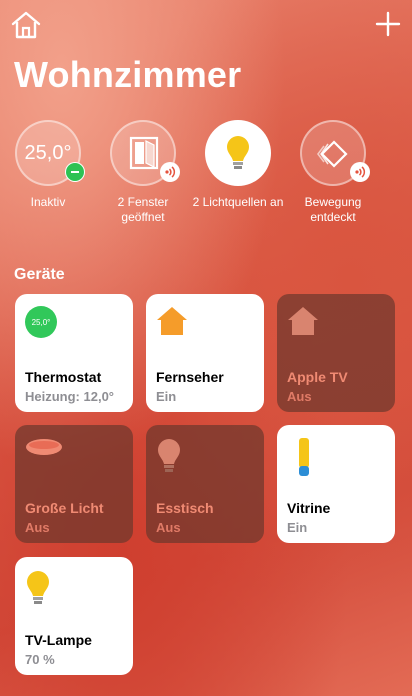 The height and width of the screenshot is (696, 412). I want to click on tile-thermostat: 25,0° Thermostat Heizung: 12,0°, so click(74, 353).